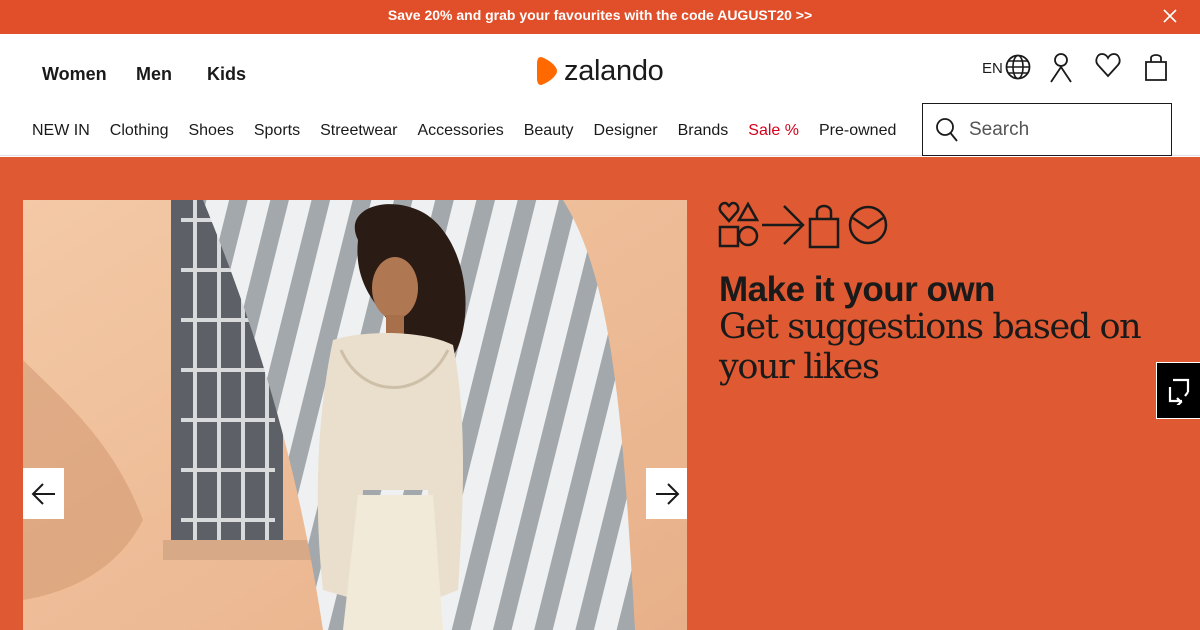  I want to click on globe-icon, so click(1018, 67).